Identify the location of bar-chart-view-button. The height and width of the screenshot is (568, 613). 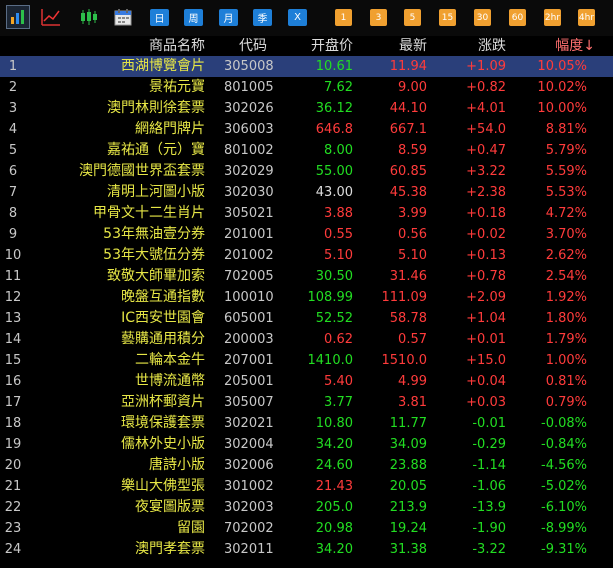
(18, 17).